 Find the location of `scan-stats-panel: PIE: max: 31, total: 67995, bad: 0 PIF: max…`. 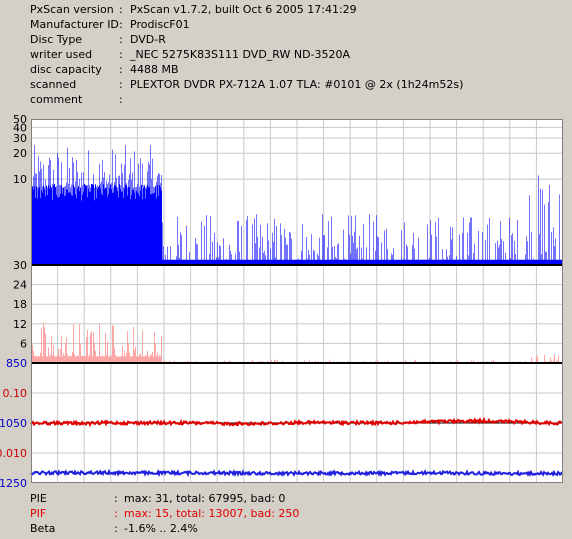

scan-stats-panel: PIE: max: 31, total: 67995, bad: 0 PIF: max… is located at coordinates (286, 514).